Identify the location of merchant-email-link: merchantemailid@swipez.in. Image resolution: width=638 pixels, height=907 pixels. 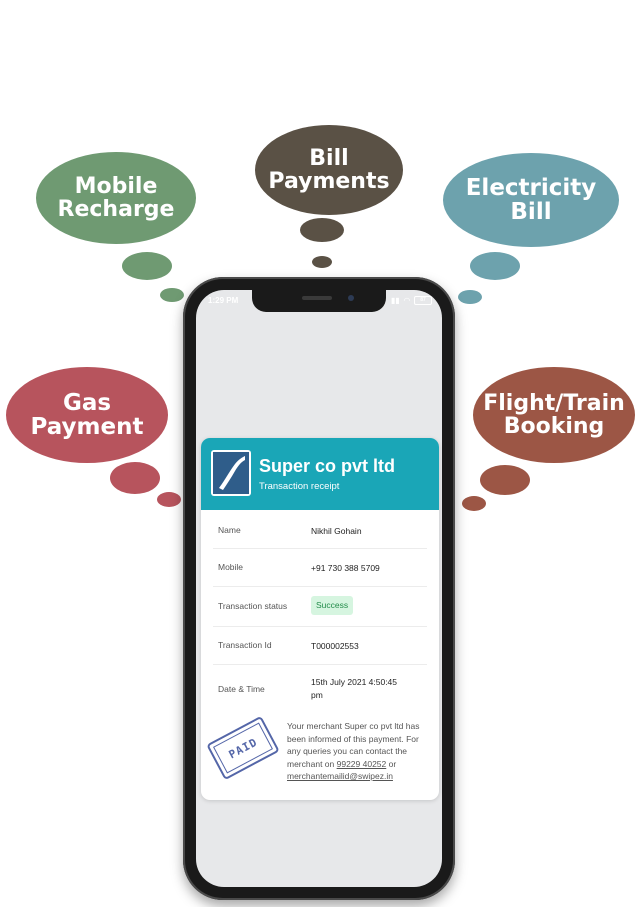
(340, 776).